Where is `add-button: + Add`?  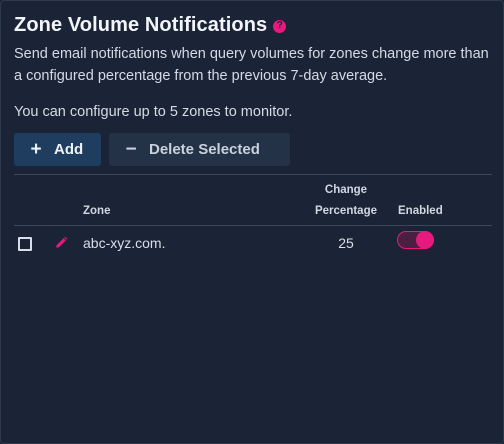
add-button: + Add is located at coordinates (57, 149).